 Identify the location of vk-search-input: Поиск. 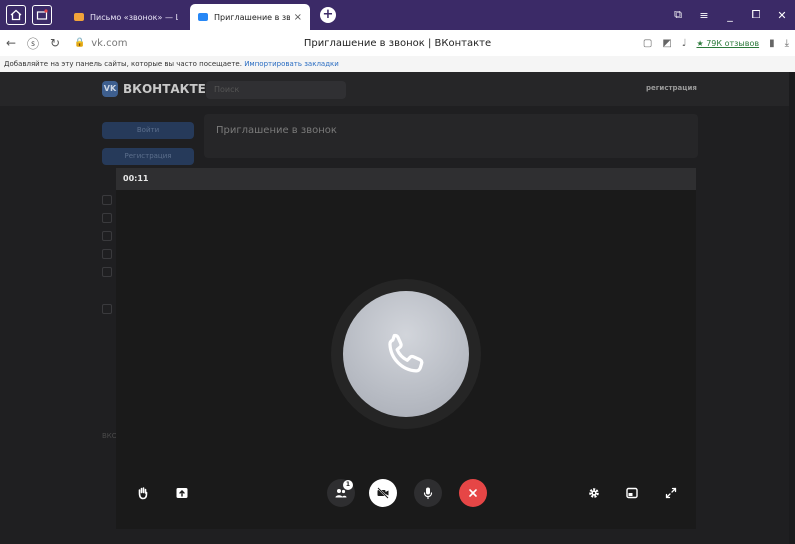
(276, 90).